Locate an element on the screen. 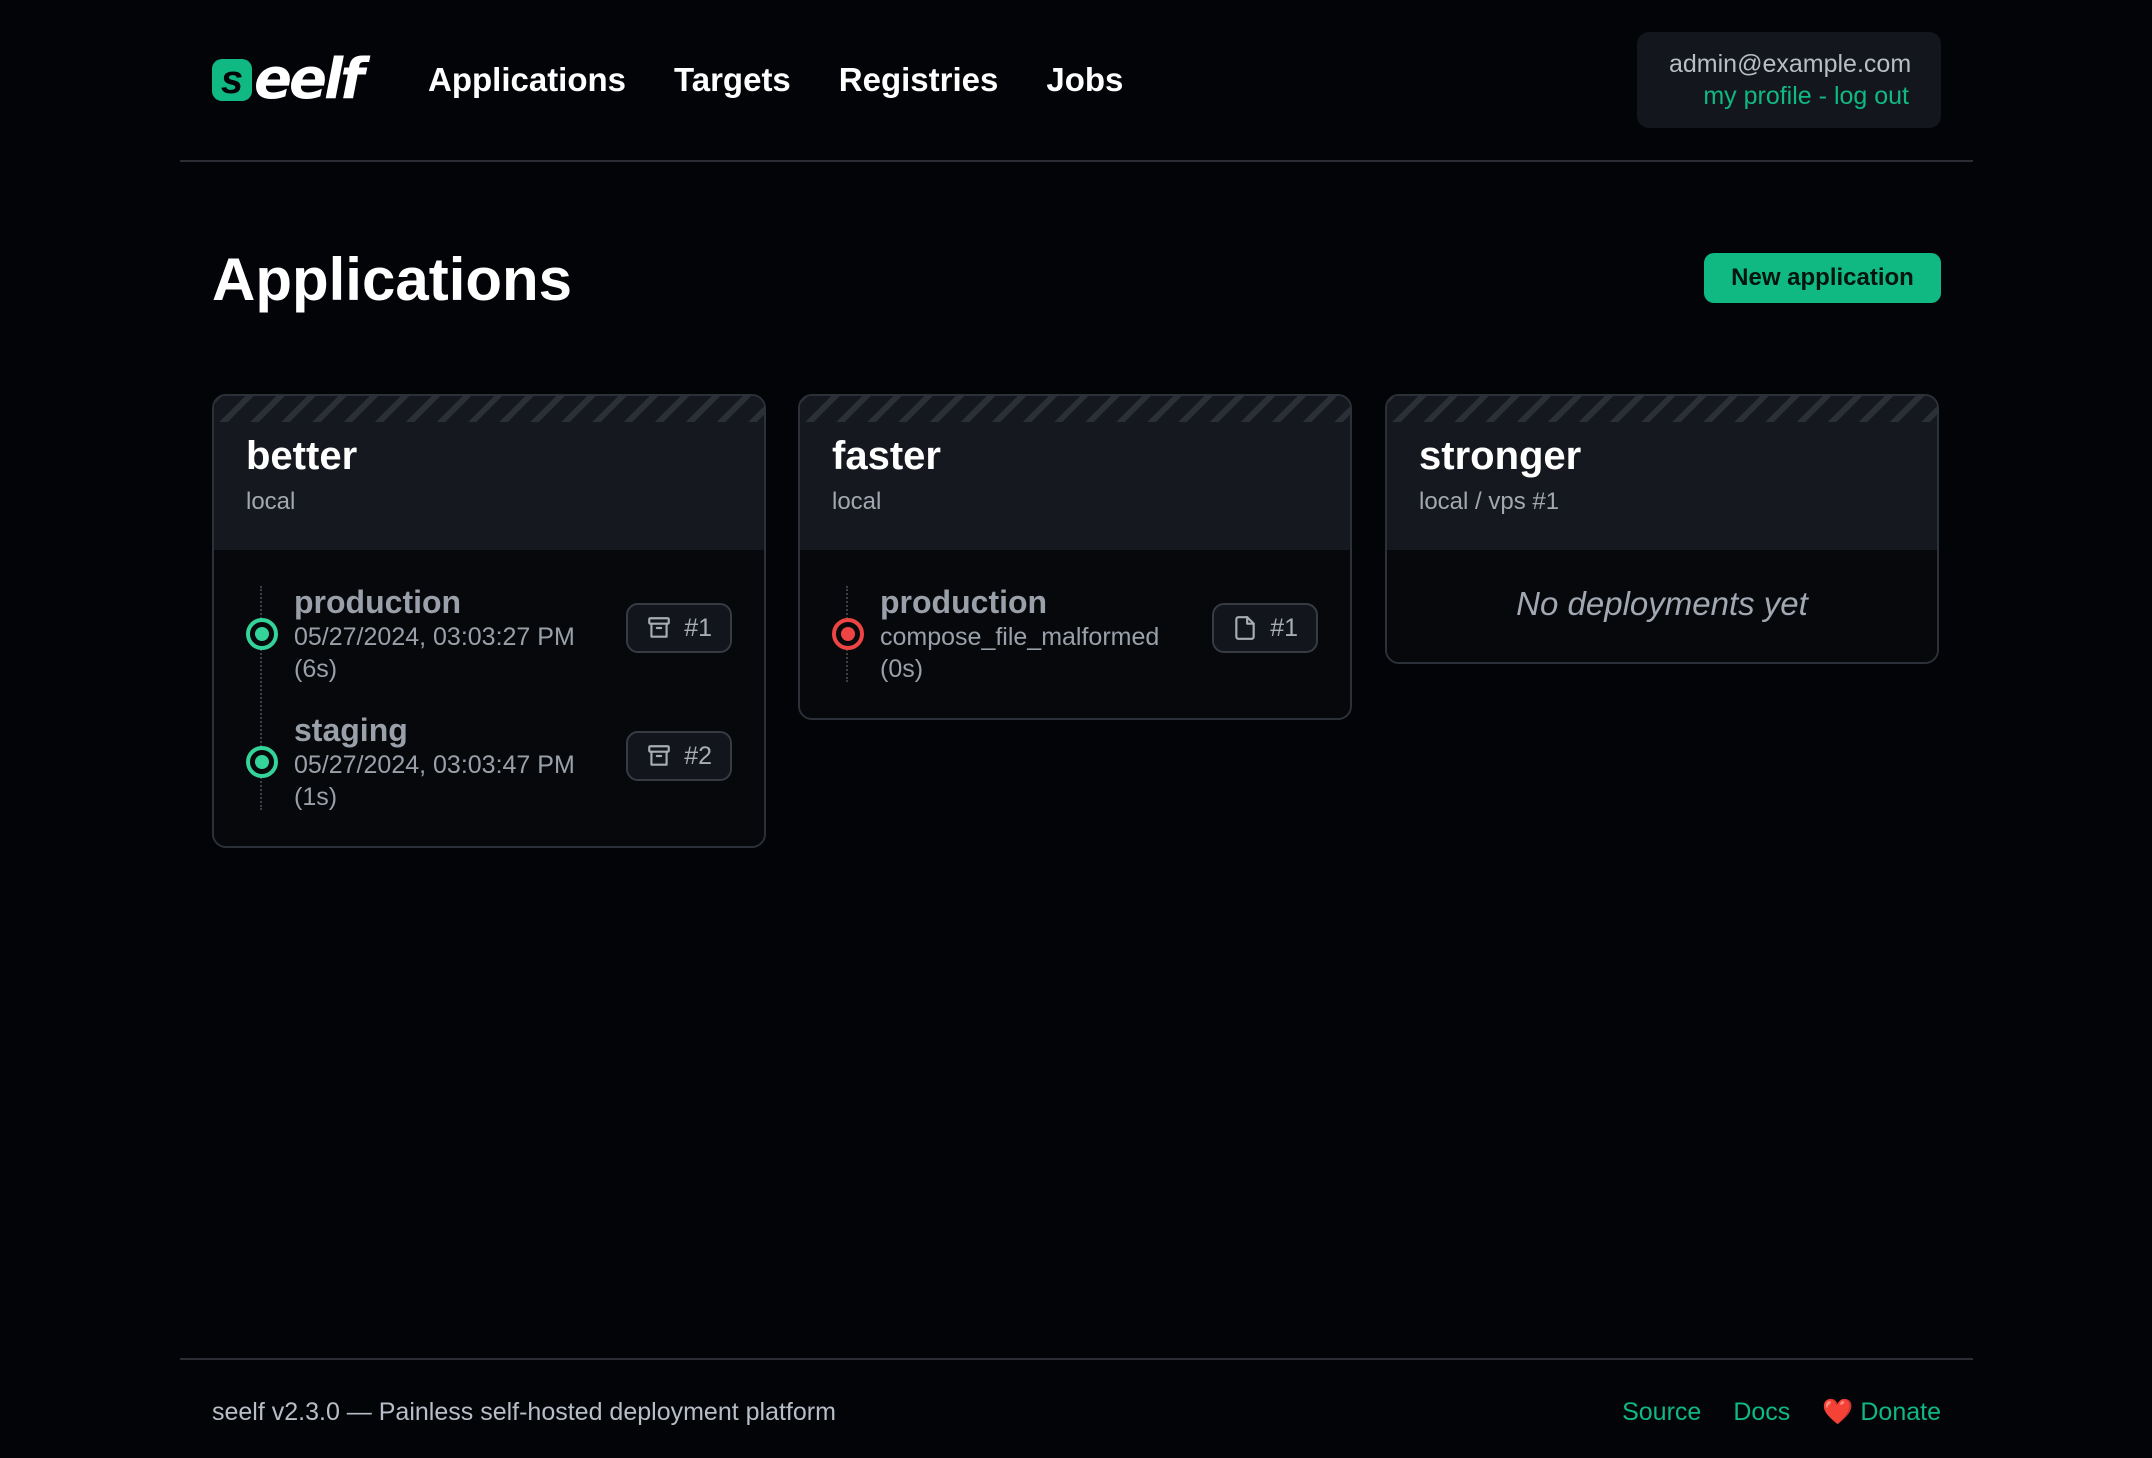 This screenshot has height=1458, width=2152. app-card-header: stronger local / vps #1 is located at coordinates (1662, 473).